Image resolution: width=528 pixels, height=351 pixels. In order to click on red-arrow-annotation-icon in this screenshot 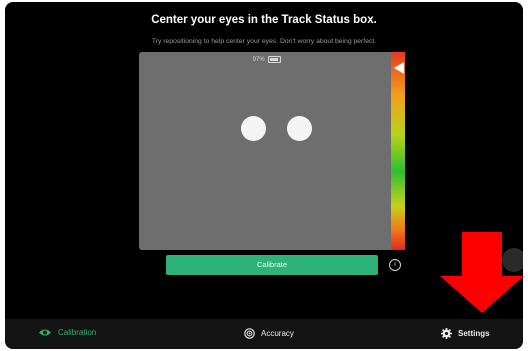, I will do `click(482, 272)`.